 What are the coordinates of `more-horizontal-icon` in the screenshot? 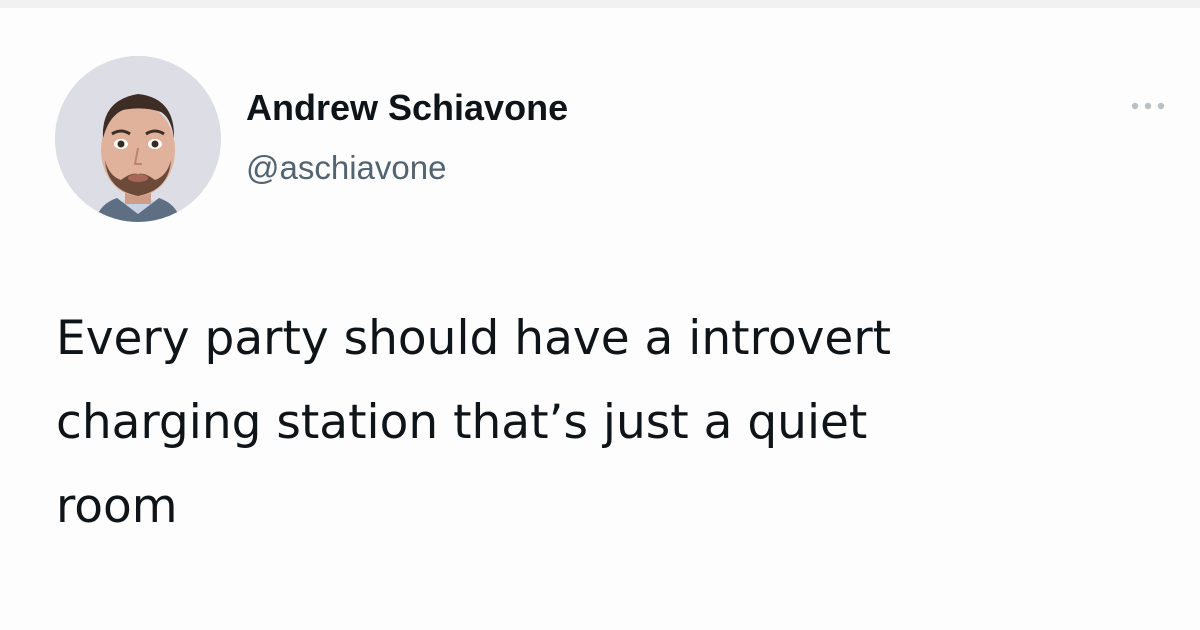 It's located at (1148, 106).